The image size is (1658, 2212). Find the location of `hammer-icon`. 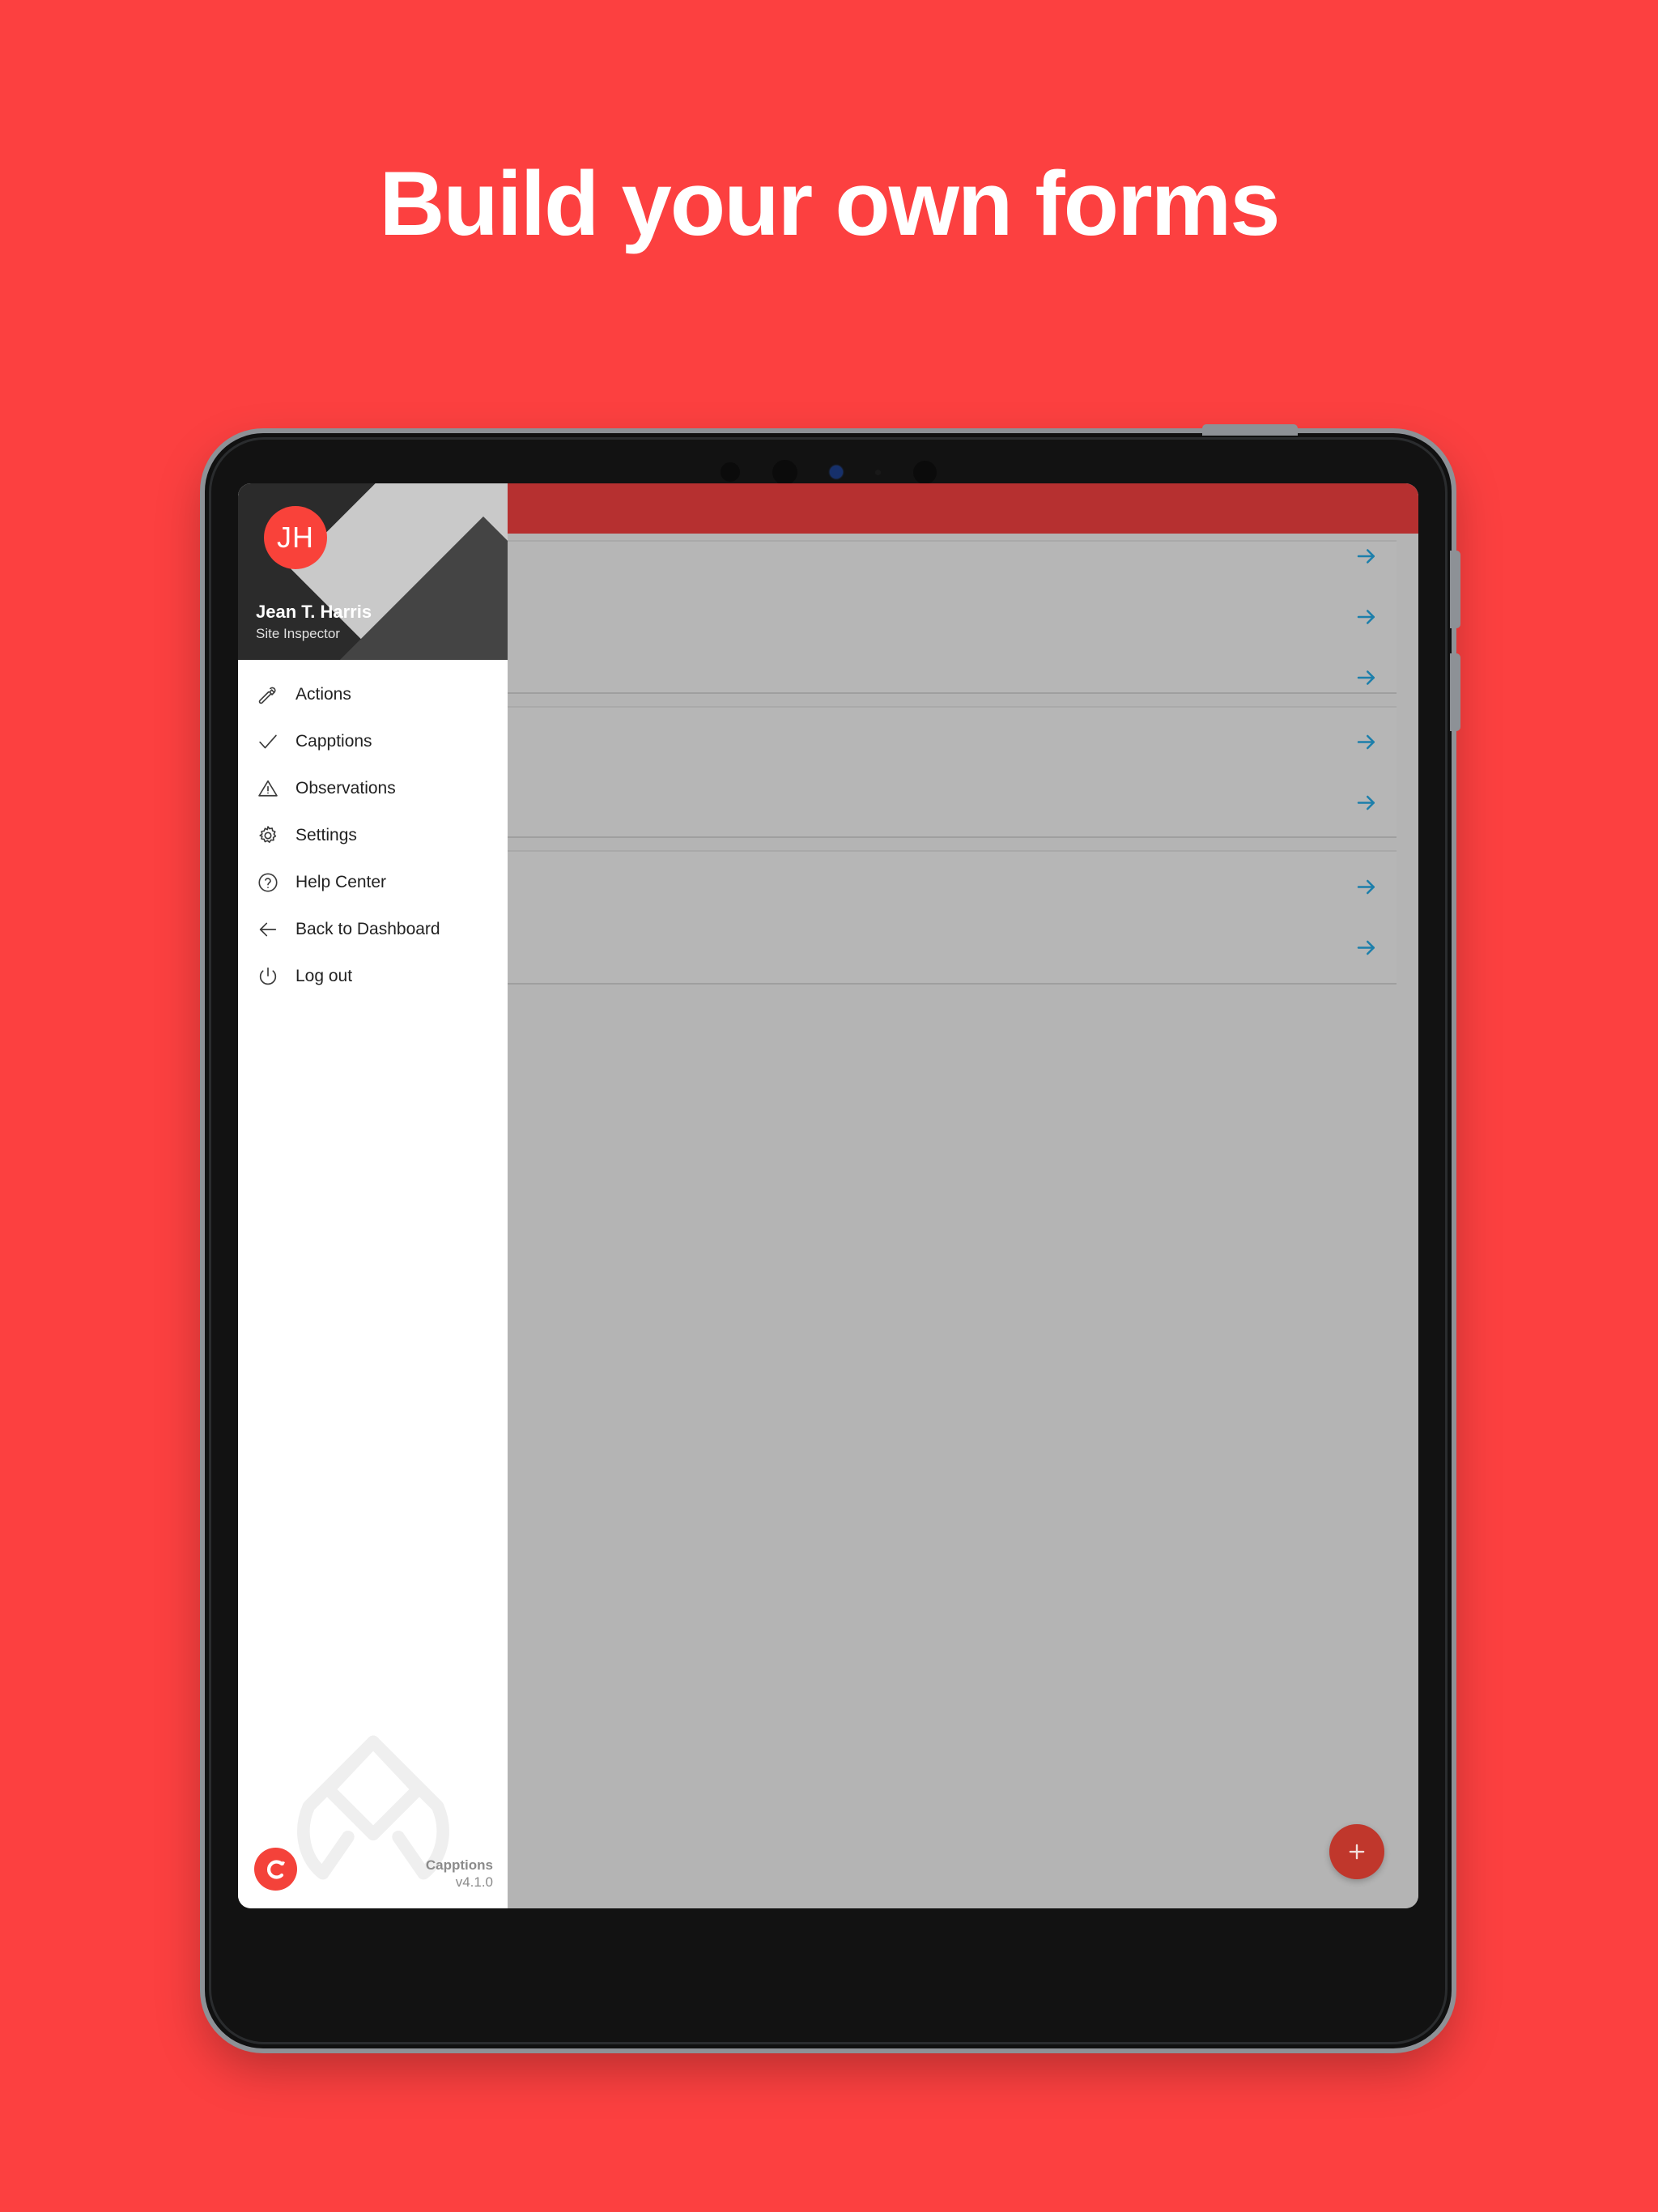

hammer-icon is located at coordinates (268, 695).